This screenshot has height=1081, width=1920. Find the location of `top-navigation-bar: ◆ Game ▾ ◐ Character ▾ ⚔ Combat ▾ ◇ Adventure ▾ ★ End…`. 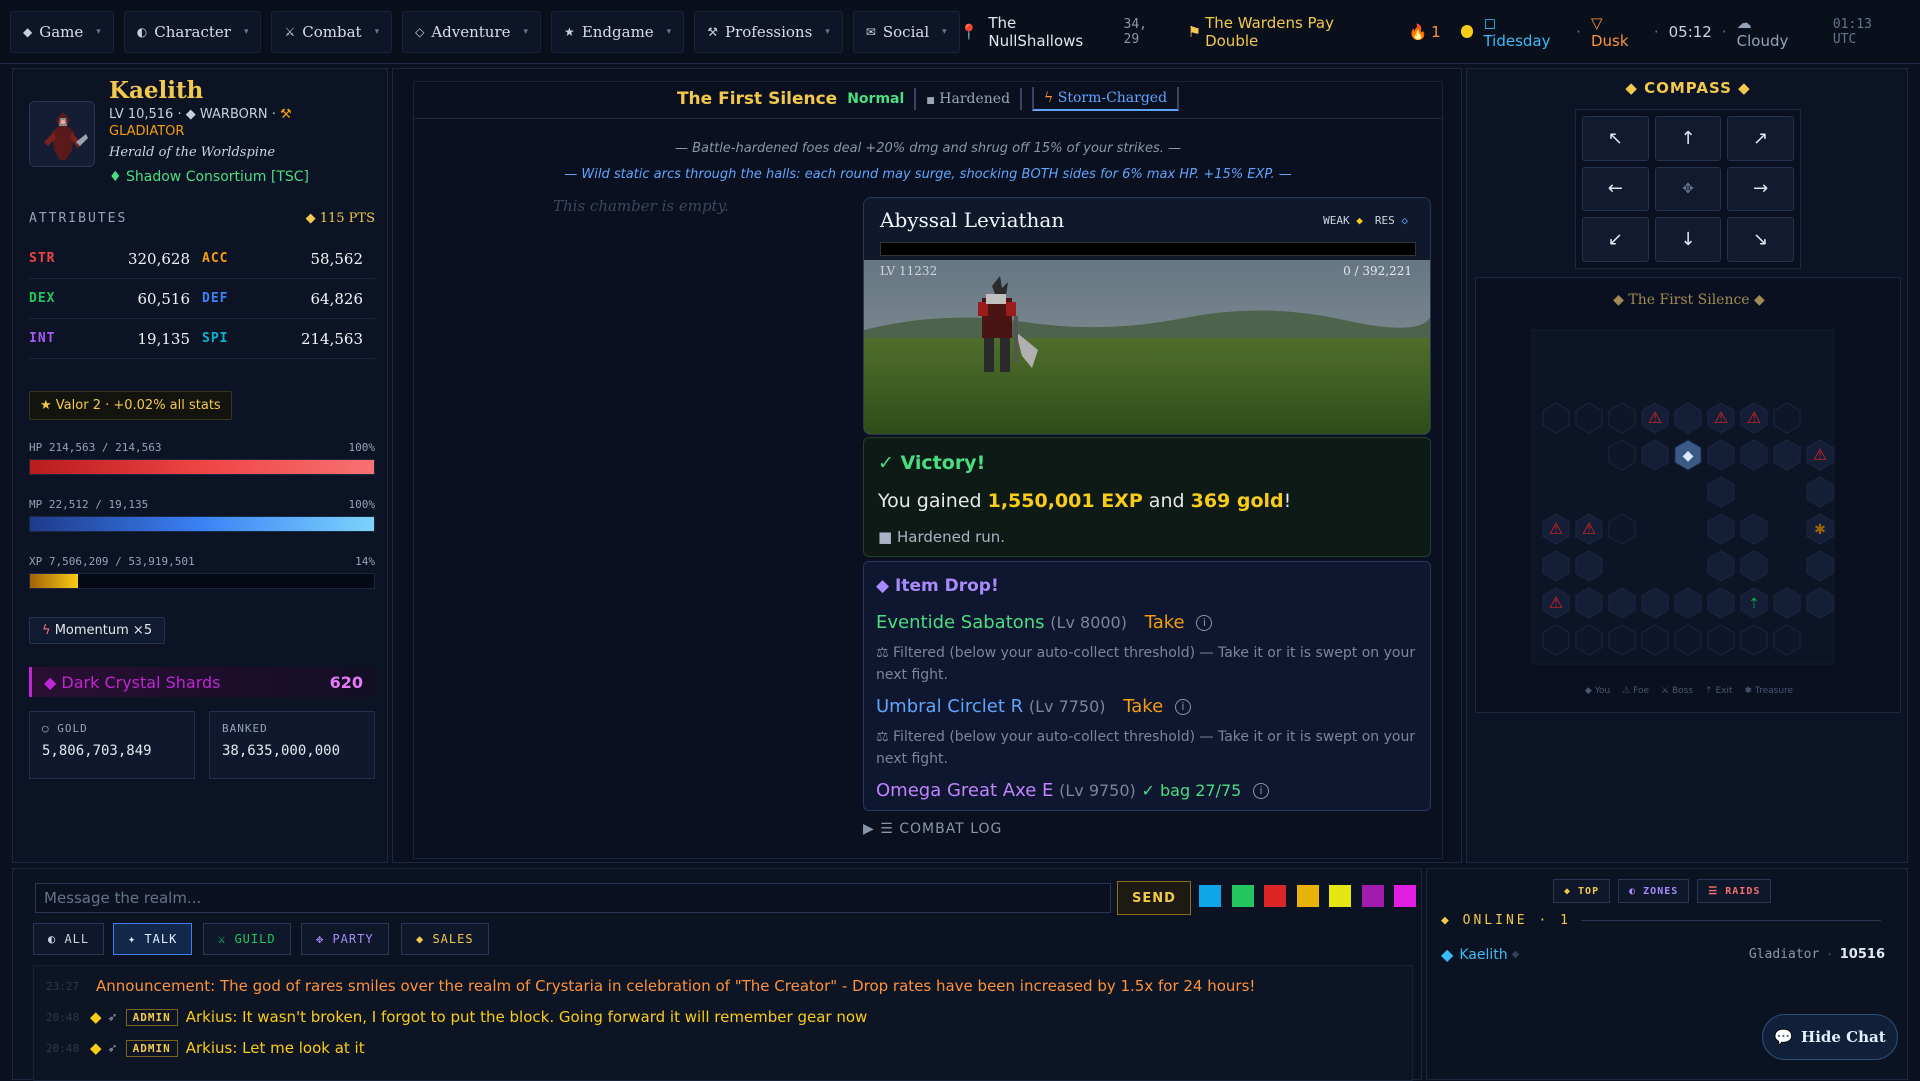

top-navigation-bar: ◆ Game ▾ ◐ Character ▾ ⚔ Combat ▾ ◇ Adventure ▾ ★ End… is located at coordinates (960, 32).